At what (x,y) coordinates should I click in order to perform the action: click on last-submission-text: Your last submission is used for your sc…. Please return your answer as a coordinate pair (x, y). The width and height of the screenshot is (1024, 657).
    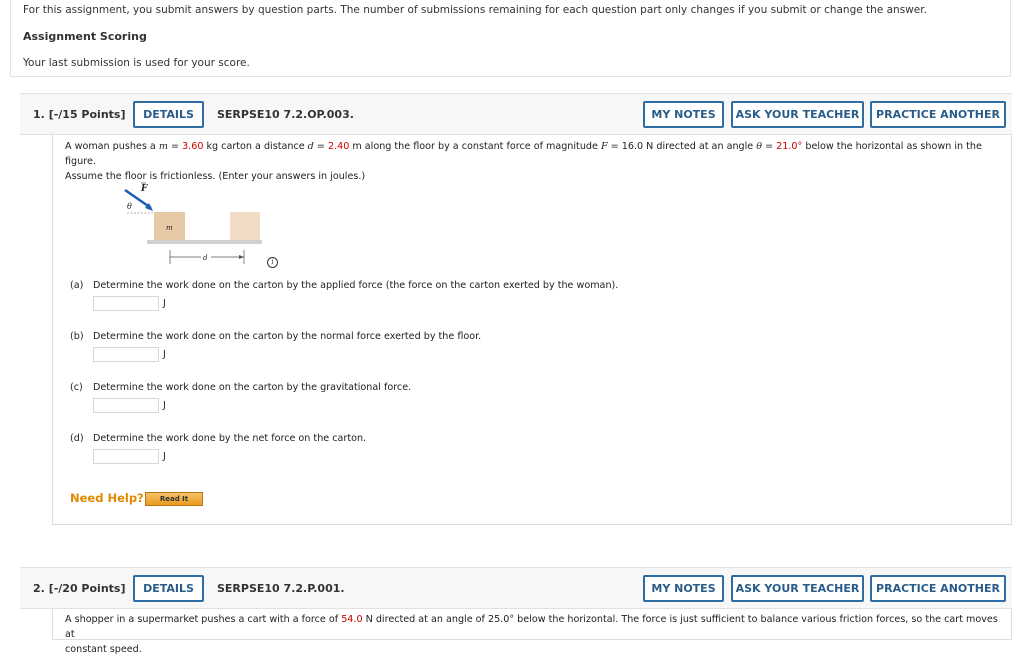
    Looking at the image, I should click on (136, 63).